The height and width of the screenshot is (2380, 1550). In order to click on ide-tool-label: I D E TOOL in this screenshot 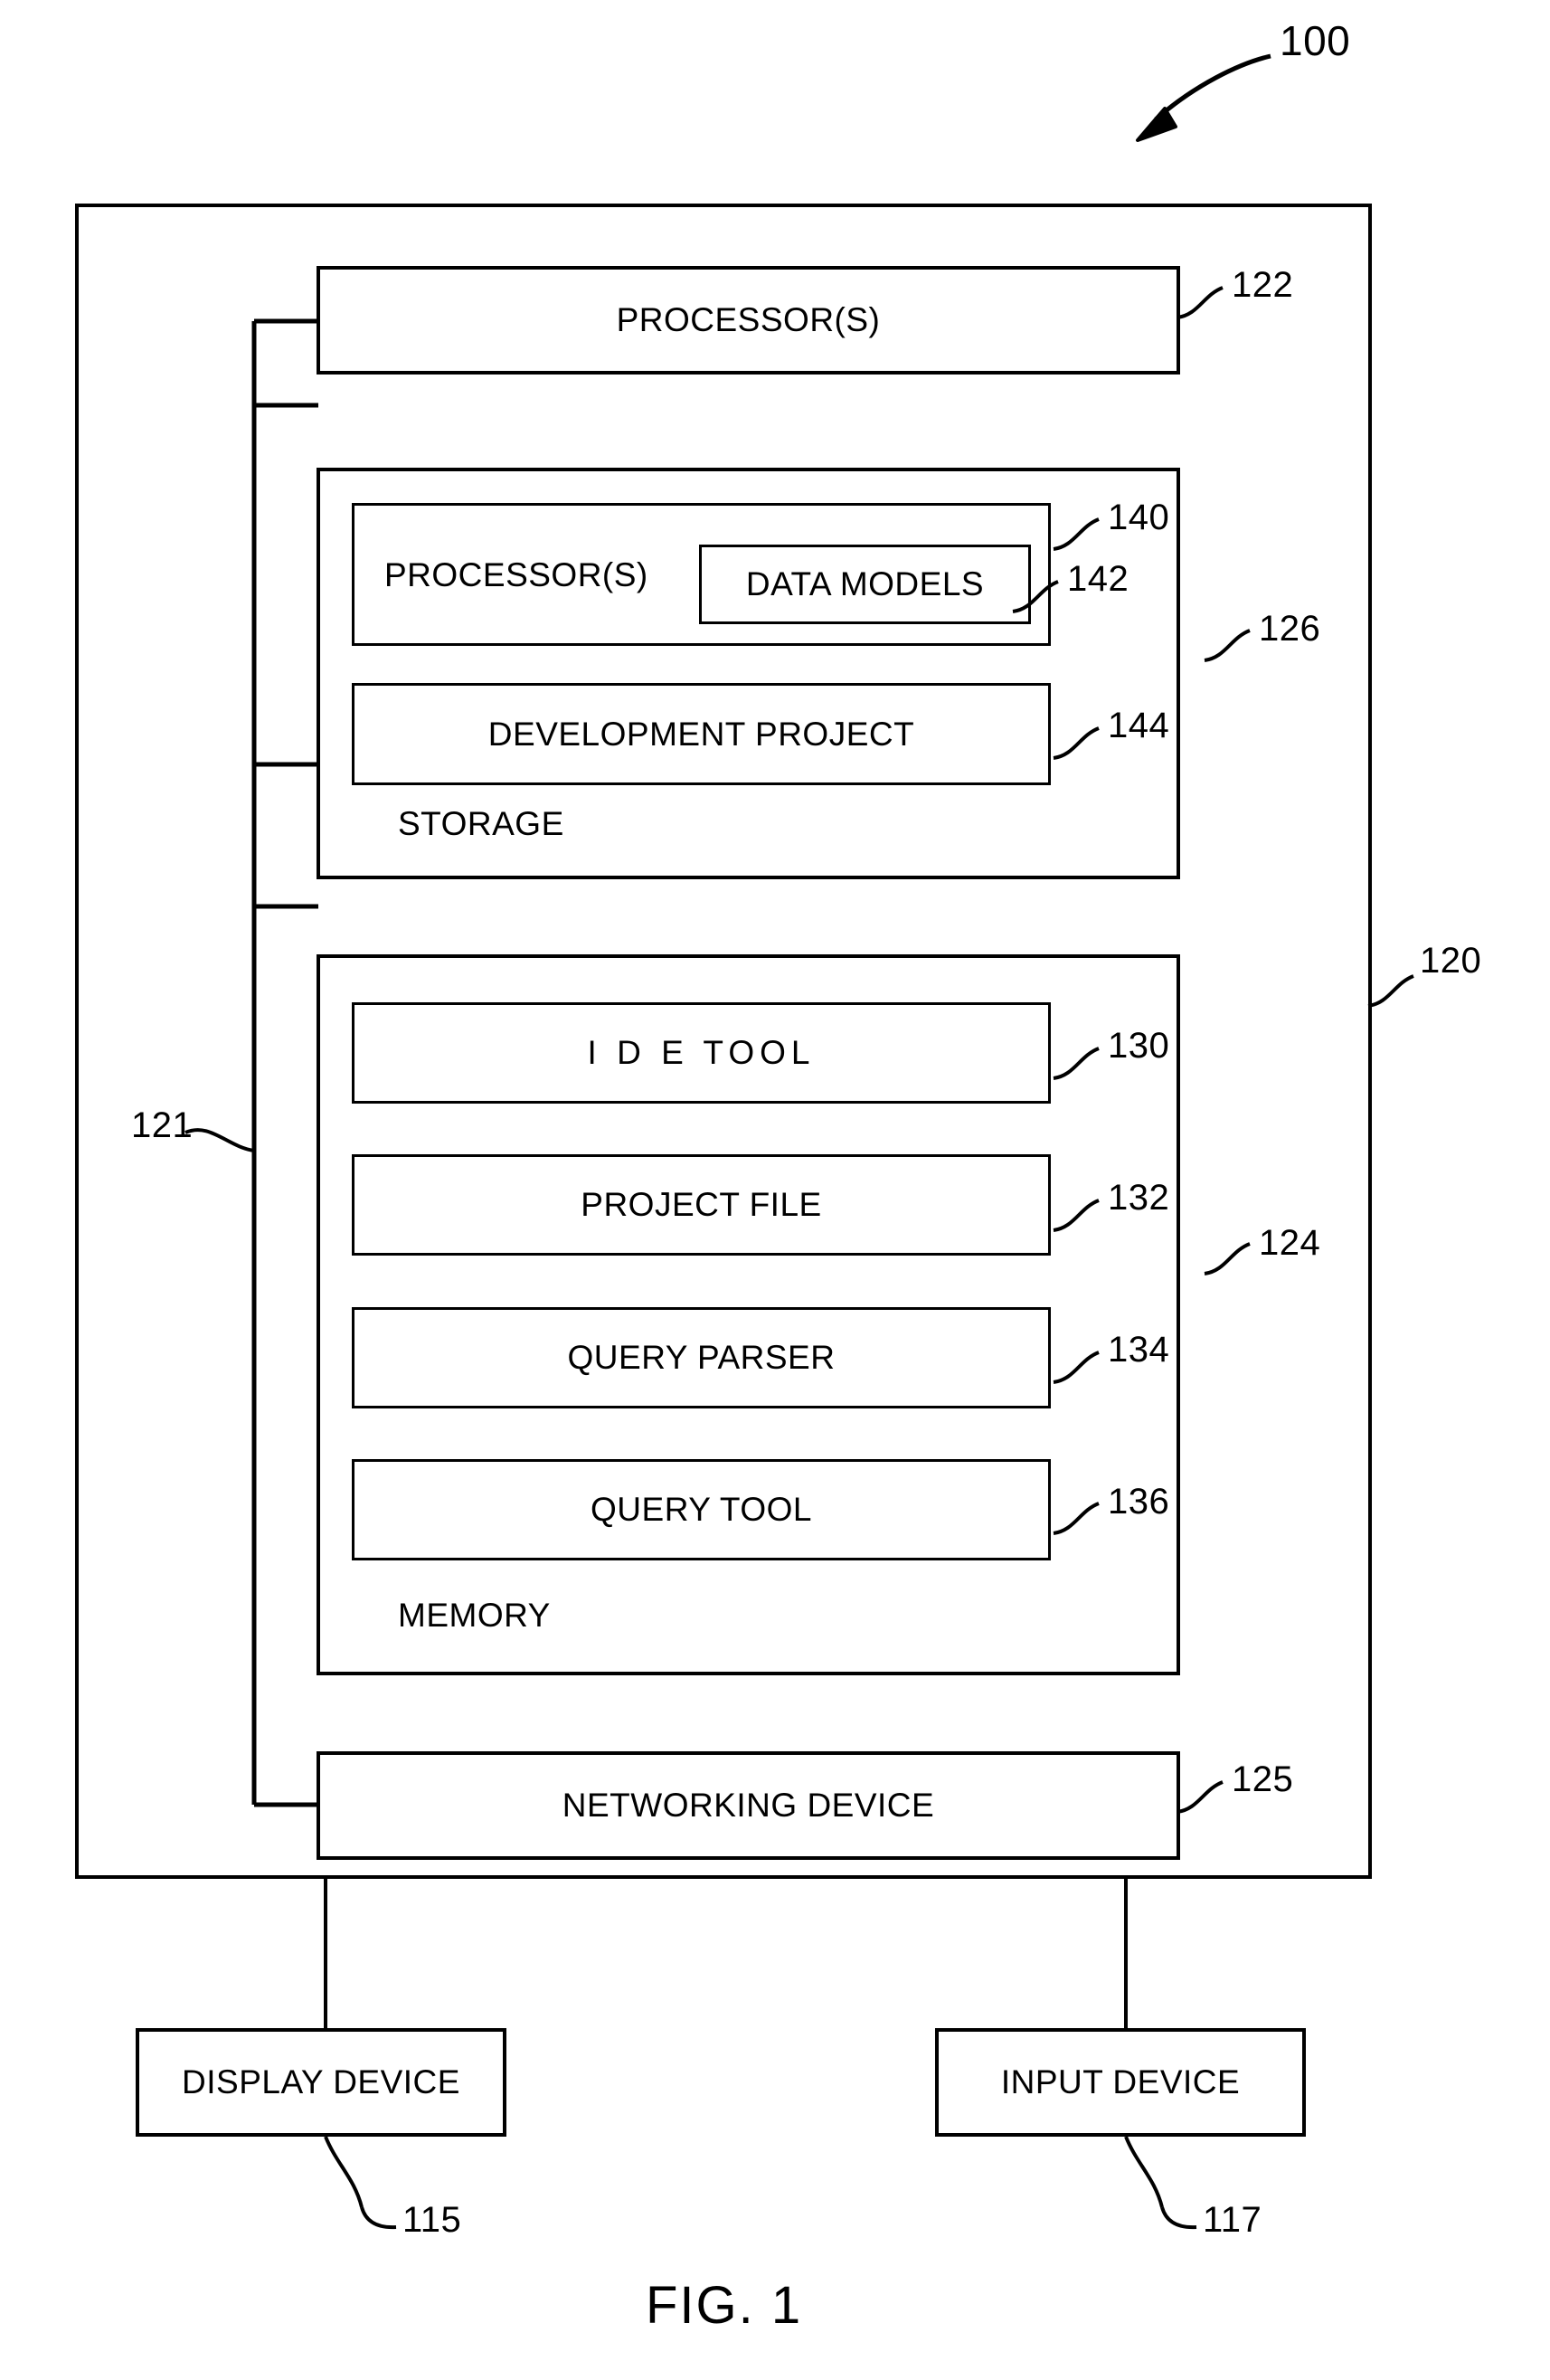, I will do `click(701, 1052)`.